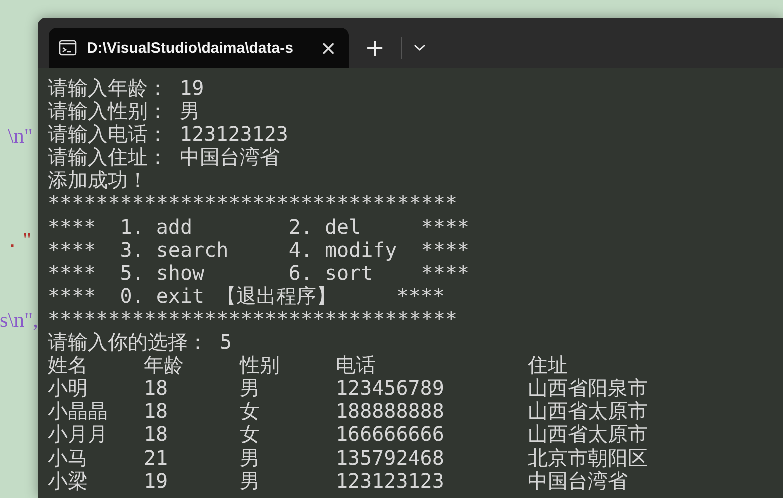 Image resolution: width=783 pixels, height=498 pixels. Describe the element at coordinates (588, 388) in the screenshot. I see `table-cell: 山西省阳泉市` at that location.